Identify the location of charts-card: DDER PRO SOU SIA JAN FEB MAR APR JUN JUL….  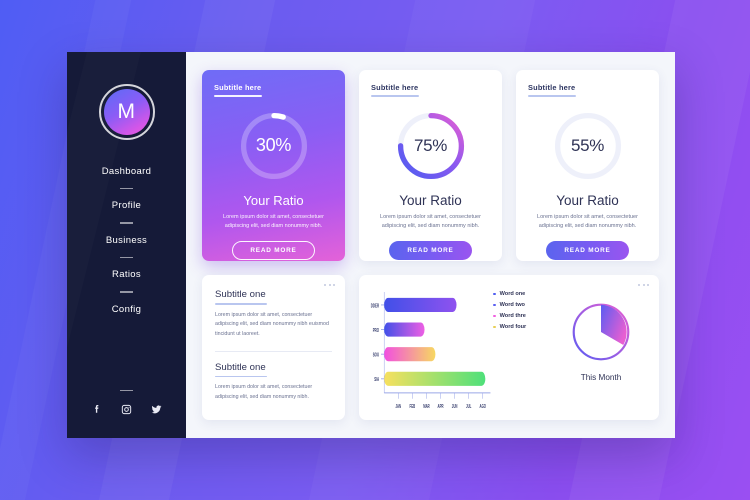
(509, 347).